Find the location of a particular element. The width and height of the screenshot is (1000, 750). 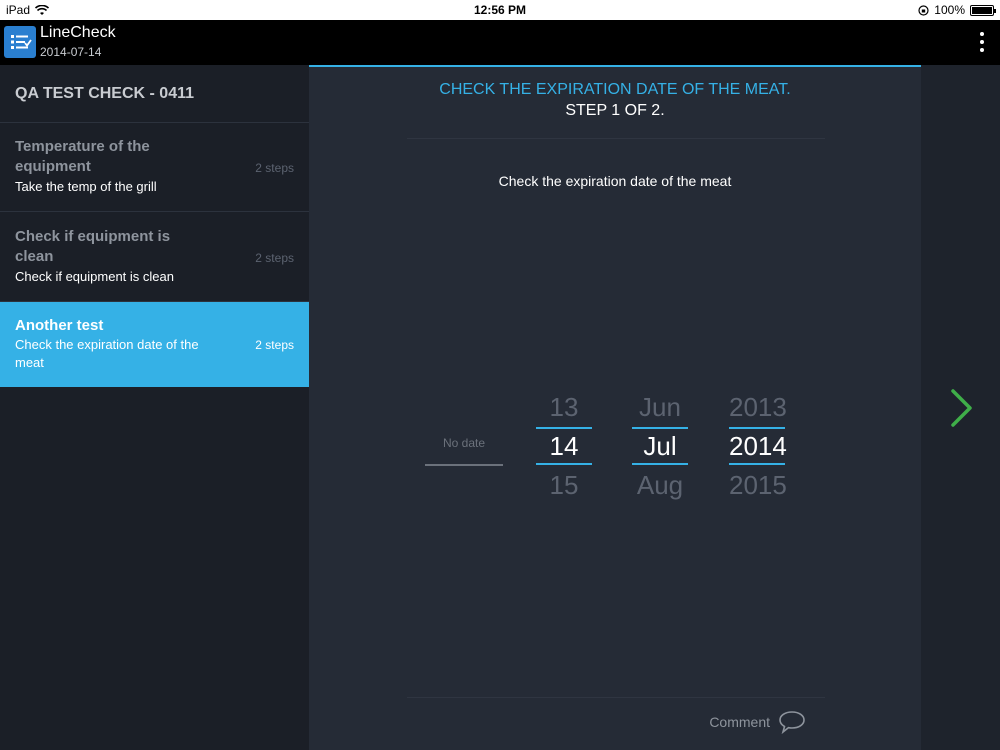

status-time: 12:56 PM is located at coordinates (500, 10).